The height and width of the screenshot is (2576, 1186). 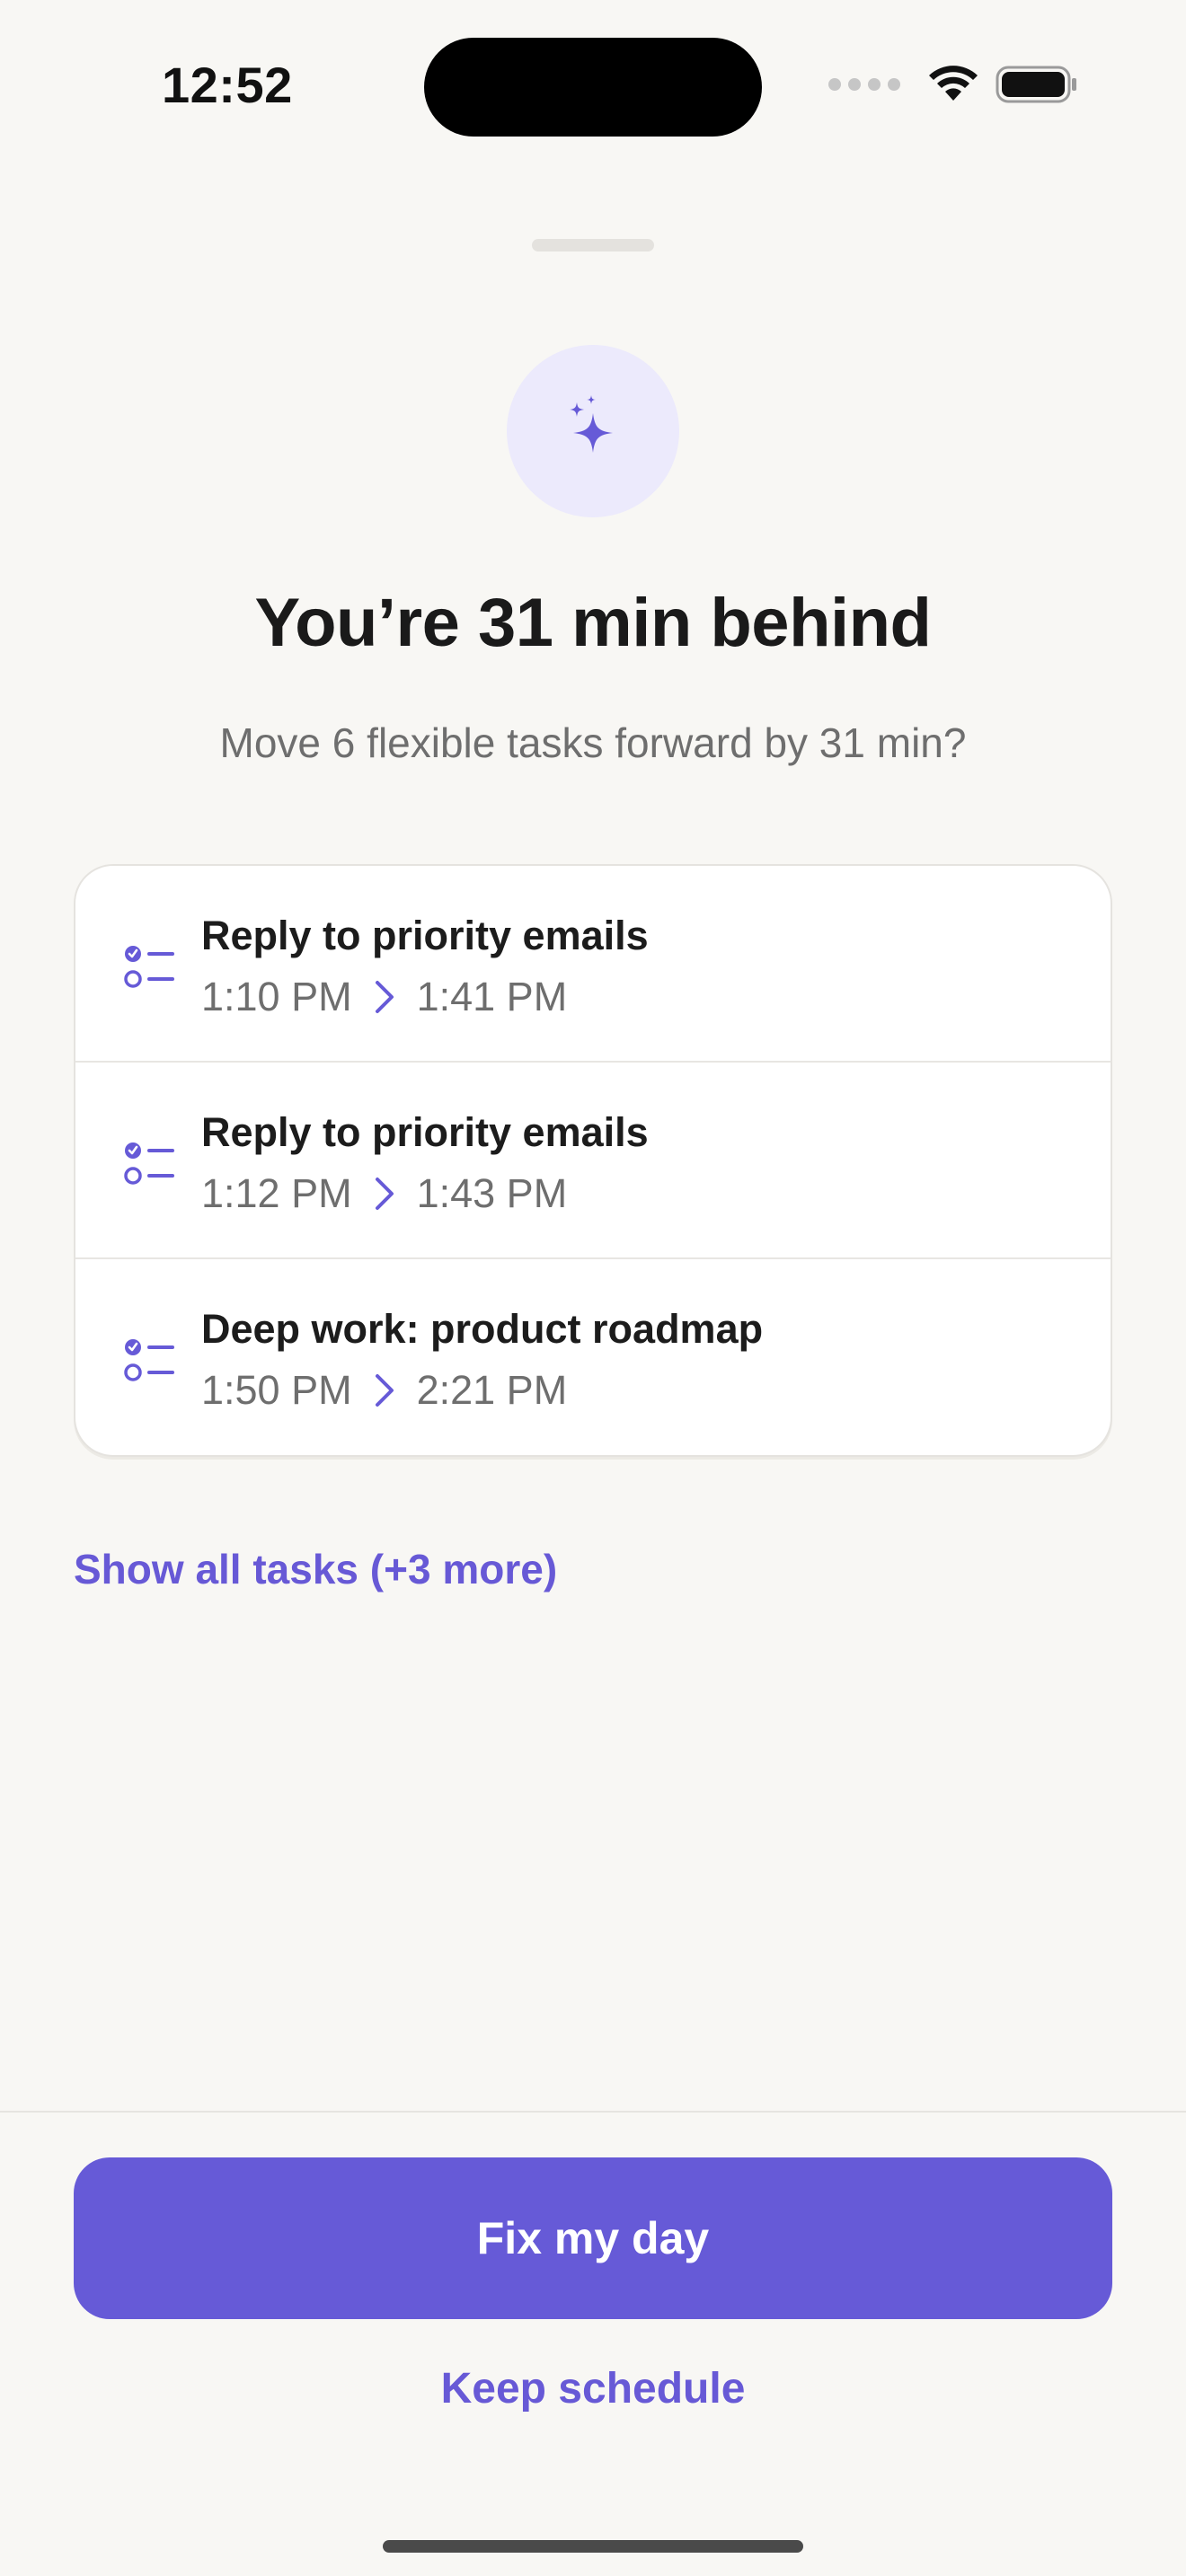 What do you see at coordinates (276, 996) in the screenshot?
I see `task-time-from: 1:10 PM` at bounding box center [276, 996].